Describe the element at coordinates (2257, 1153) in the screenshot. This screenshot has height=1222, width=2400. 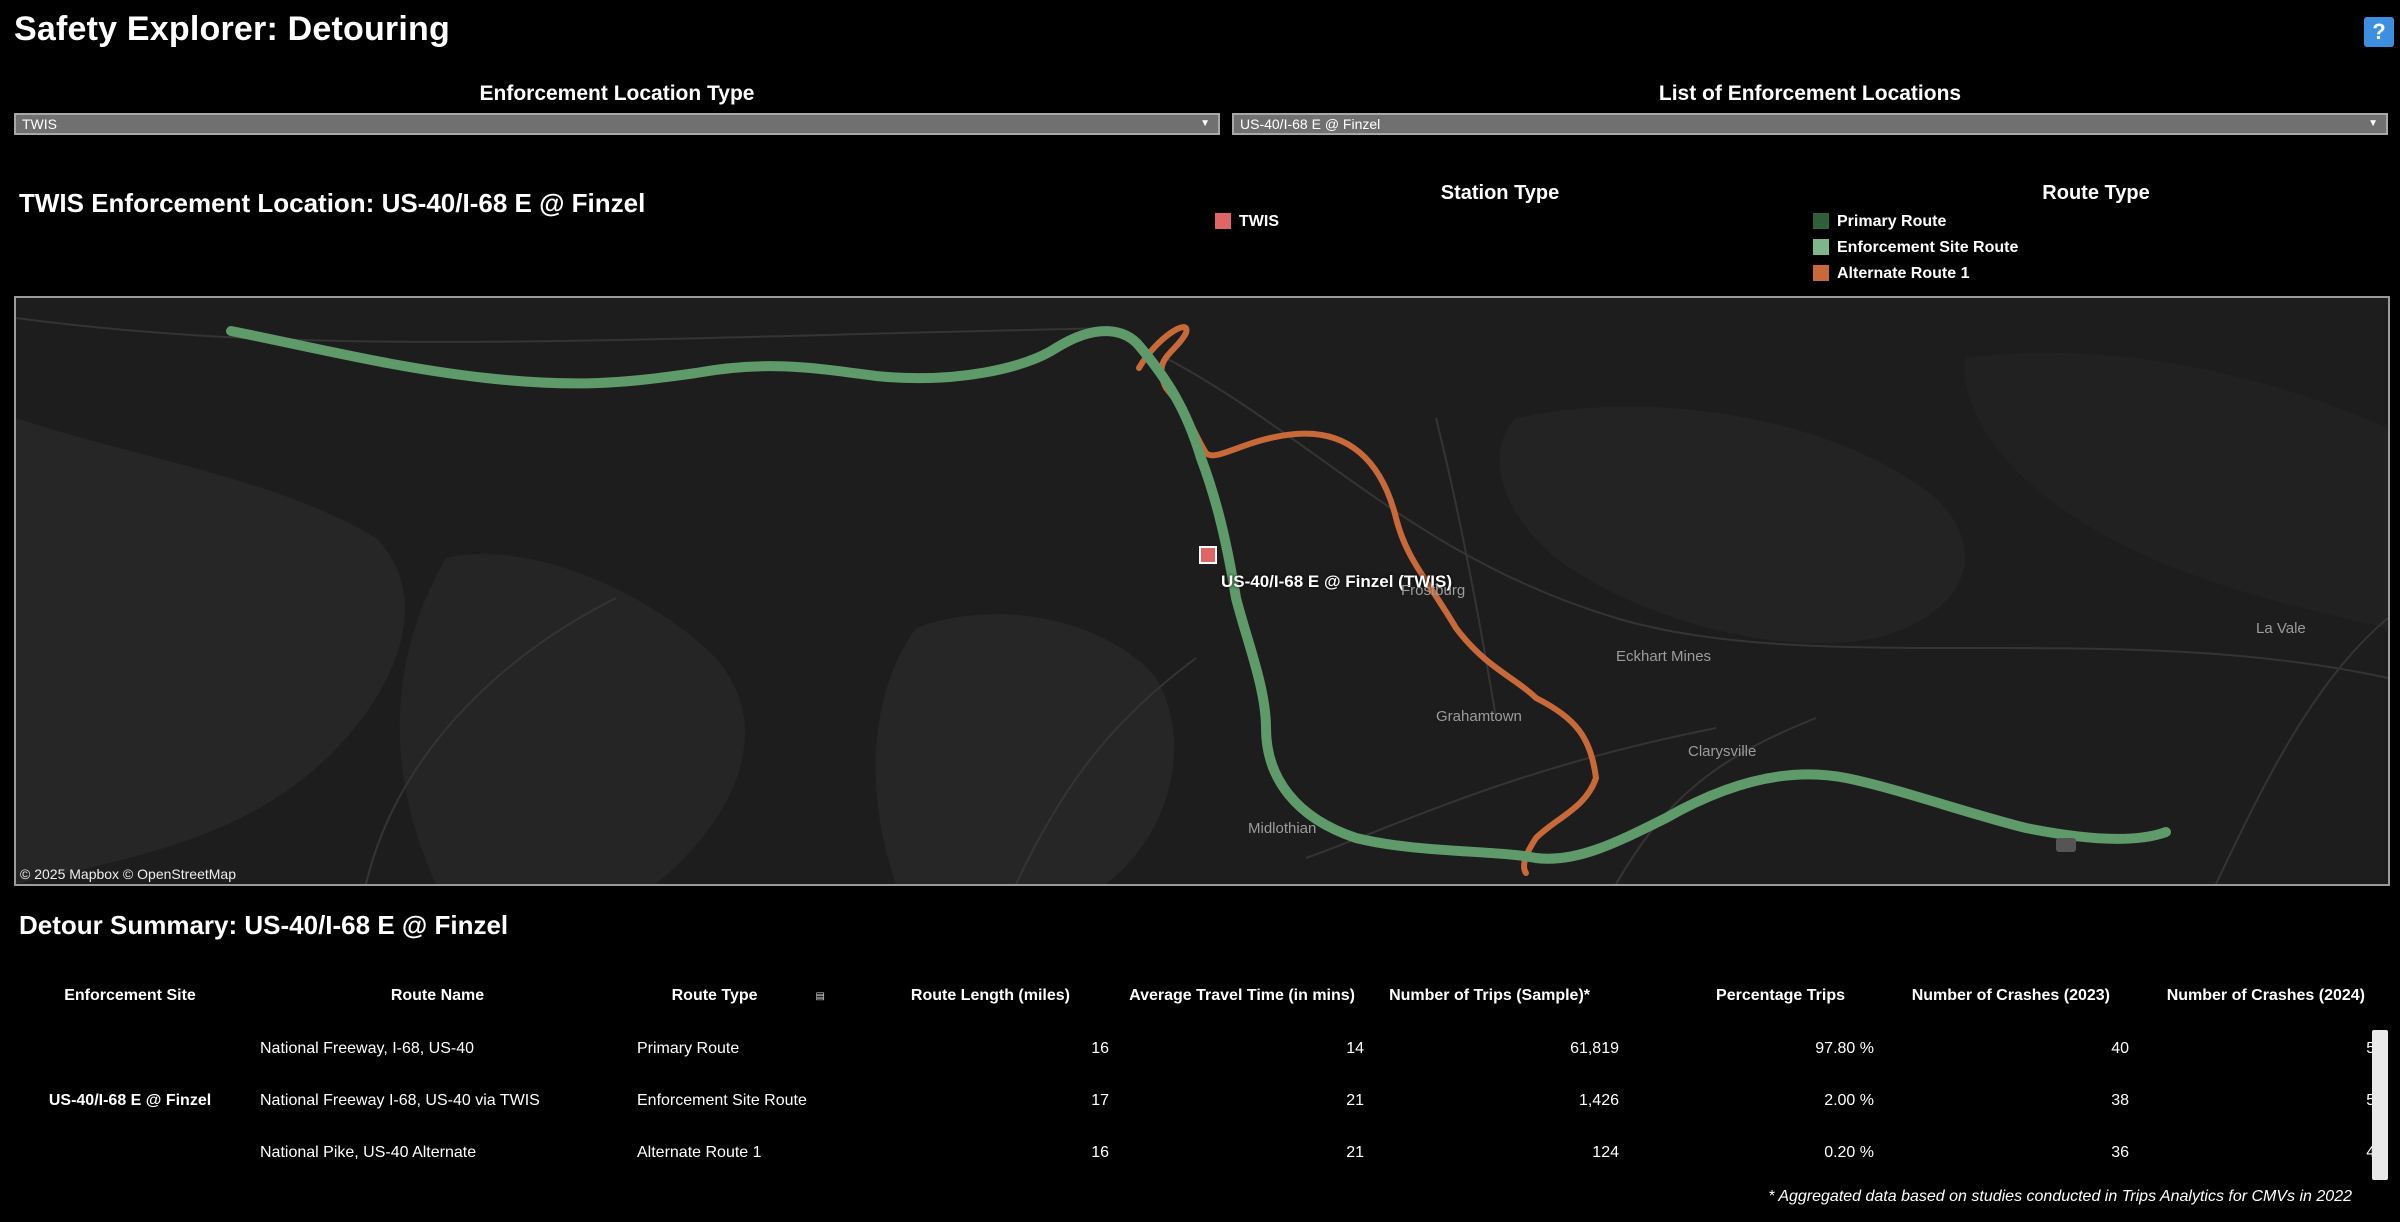
I see `crashes-2024-cell: 49` at that location.